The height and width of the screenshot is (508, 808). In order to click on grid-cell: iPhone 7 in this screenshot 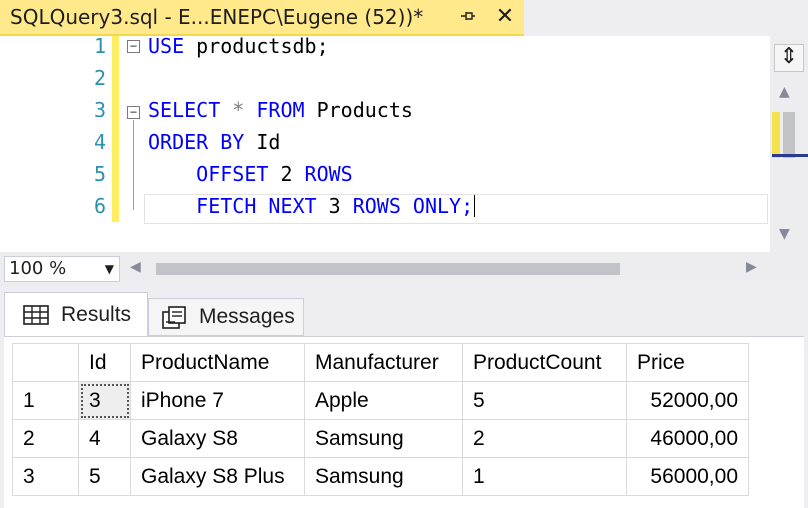, I will do `click(217, 400)`.